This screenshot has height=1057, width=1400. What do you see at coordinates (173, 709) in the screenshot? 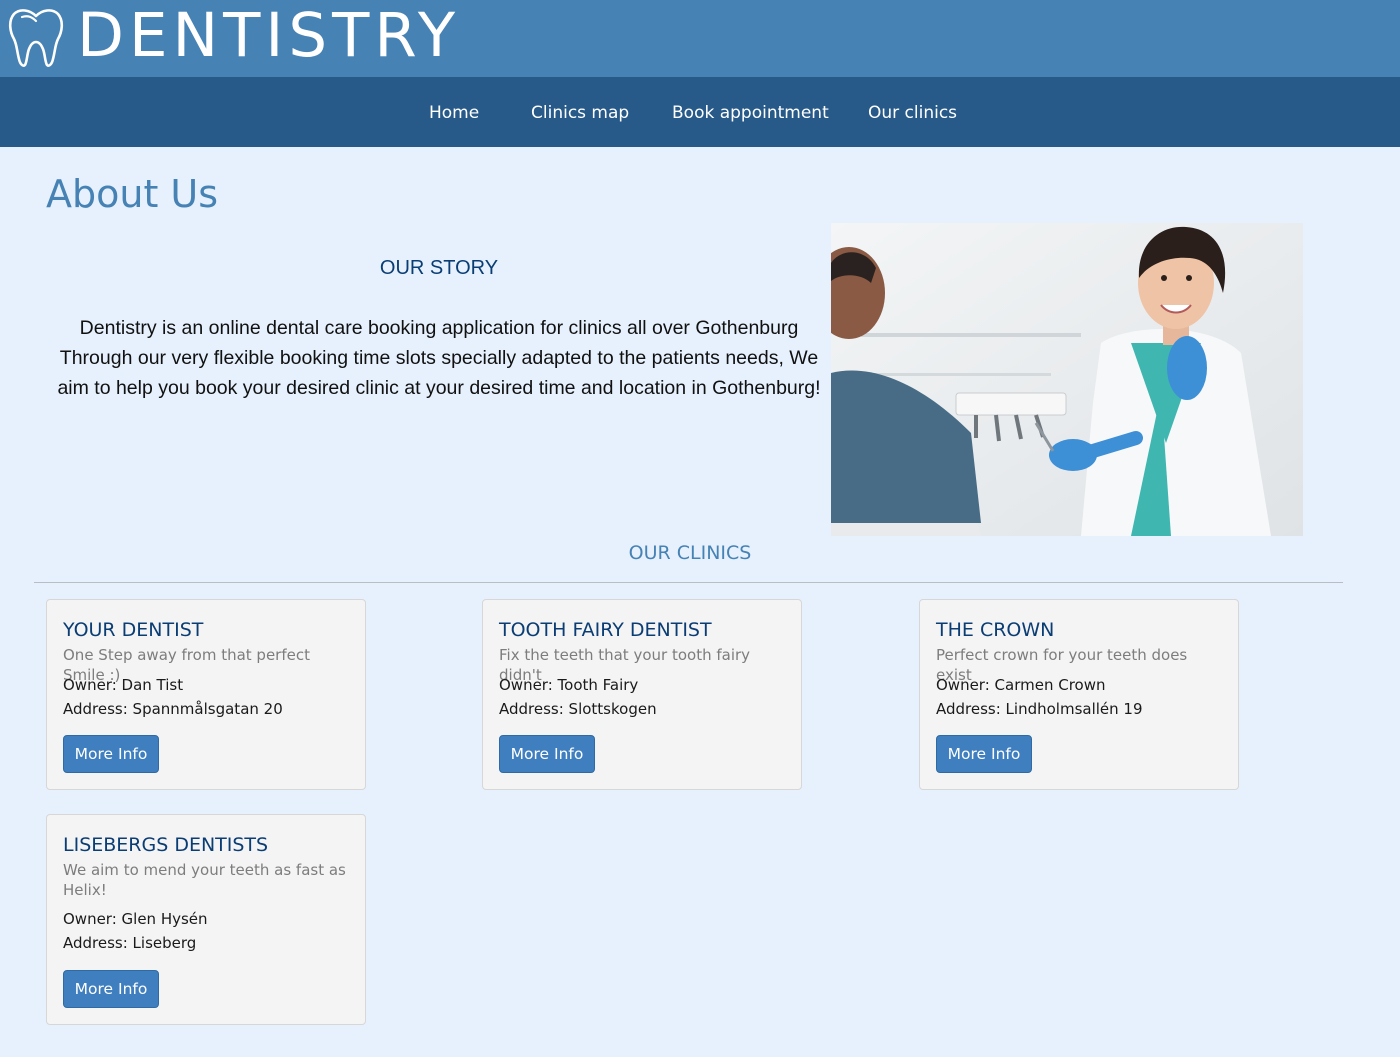
I see `clinic-address: Address: Spannmålsgatan 20` at bounding box center [173, 709].